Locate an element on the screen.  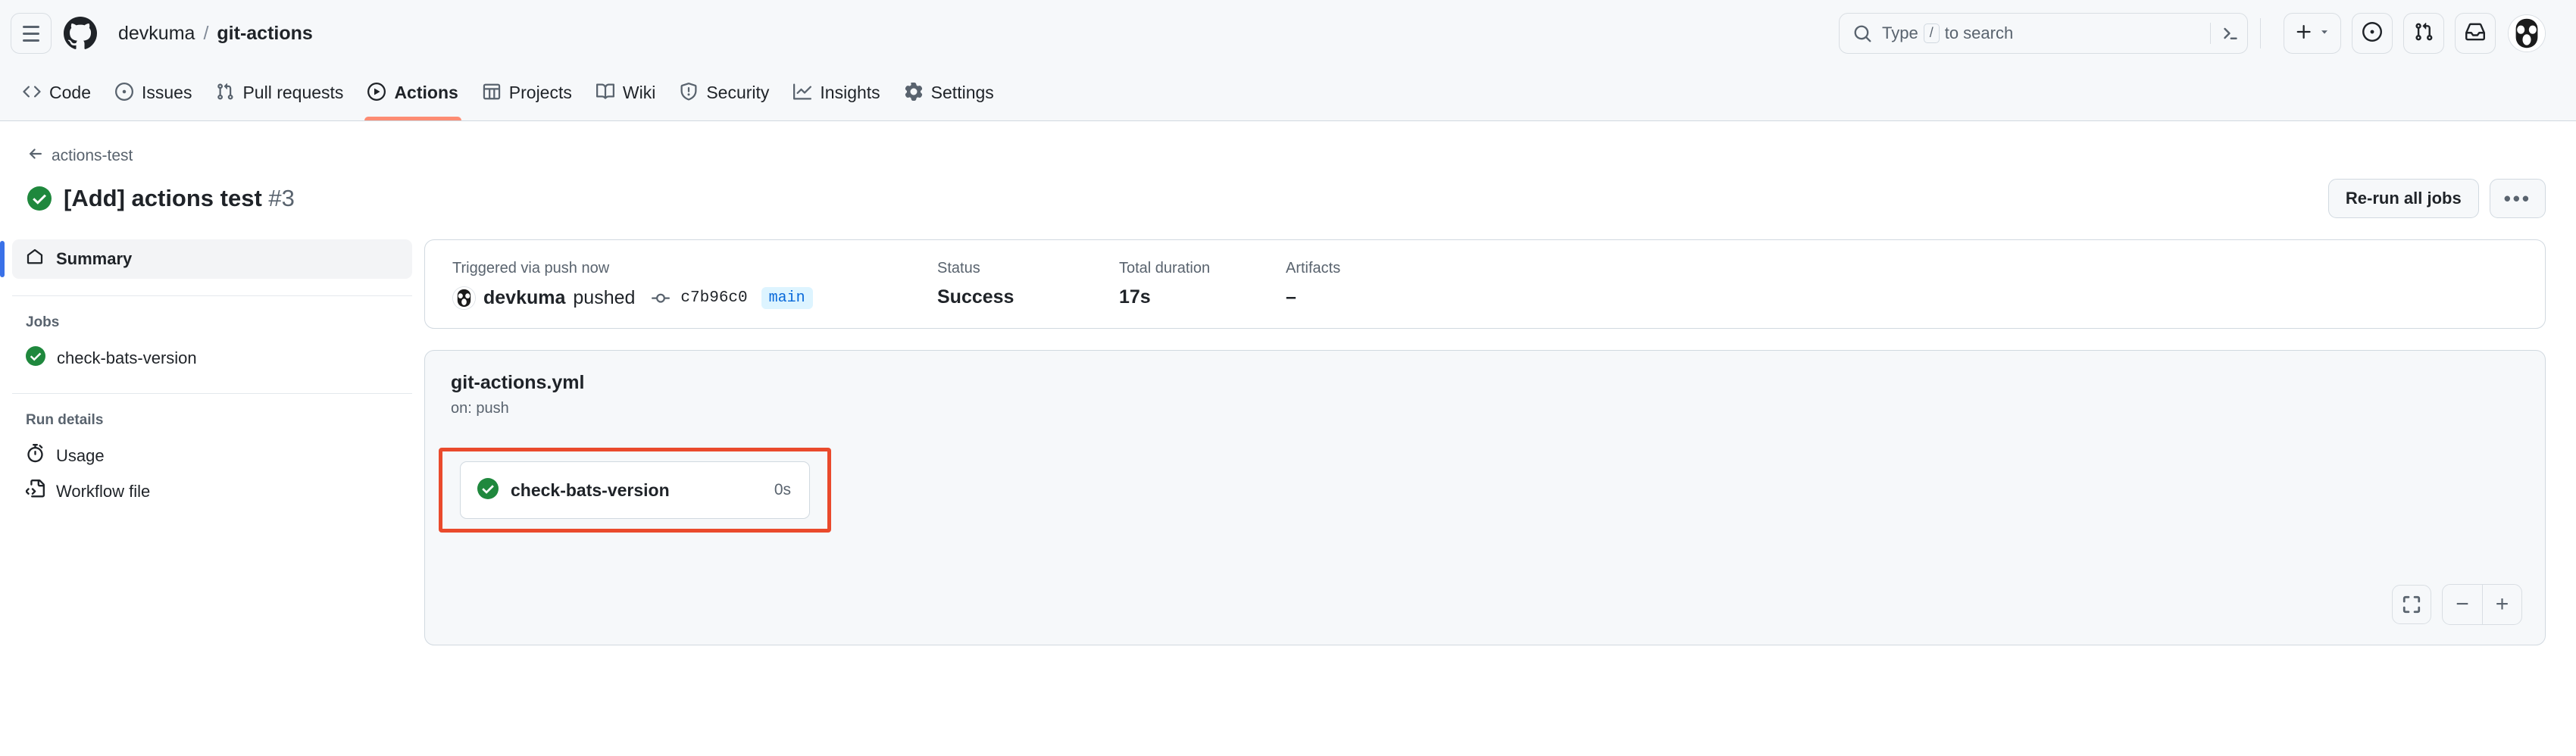
chevron-down-icon is located at coordinates (2324, 34).